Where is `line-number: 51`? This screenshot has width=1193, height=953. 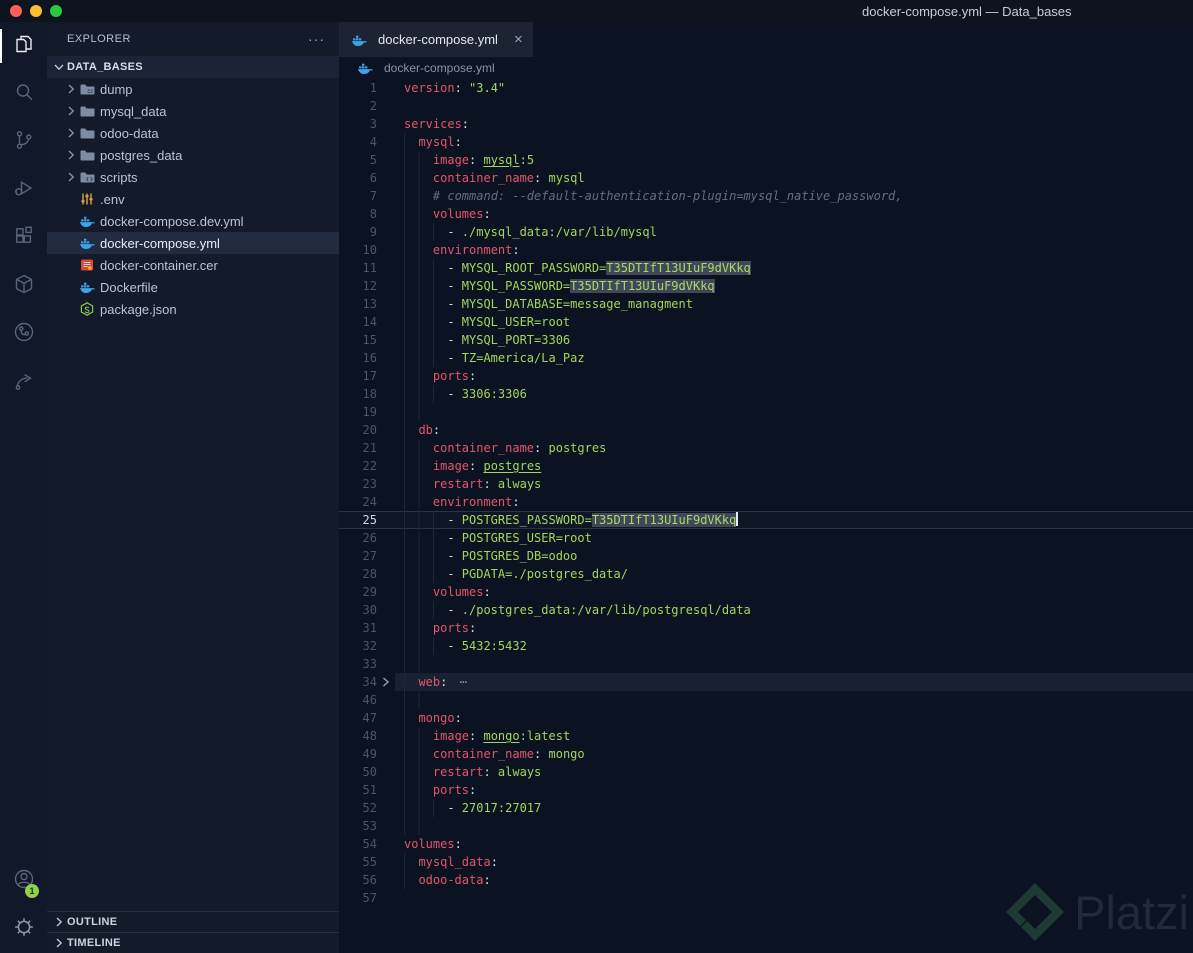
line-number: 51 is located at coordinates (367, 790).